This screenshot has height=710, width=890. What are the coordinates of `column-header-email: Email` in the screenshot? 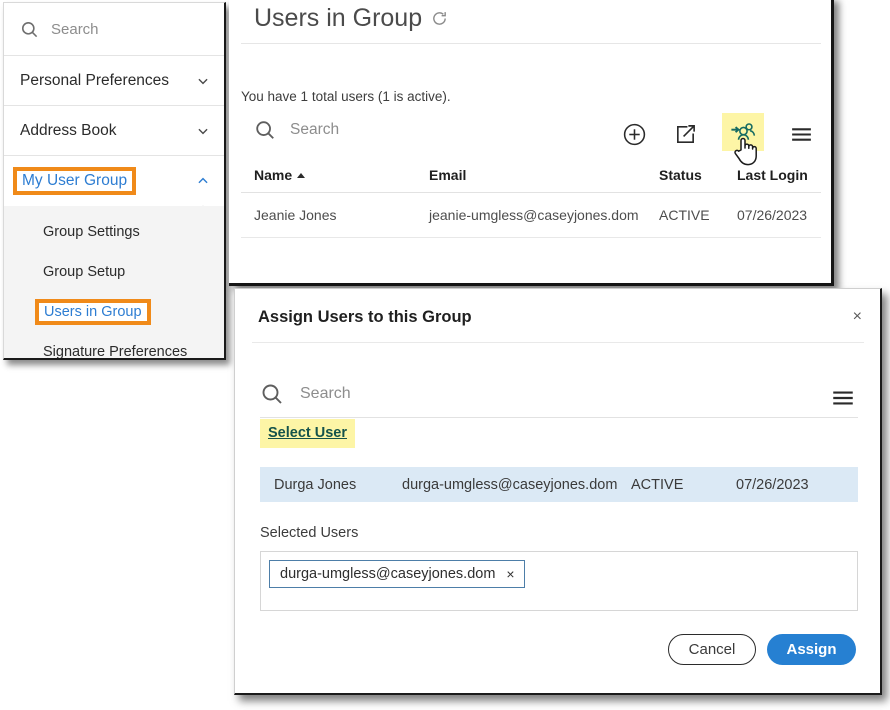 It's located at (544, 175).